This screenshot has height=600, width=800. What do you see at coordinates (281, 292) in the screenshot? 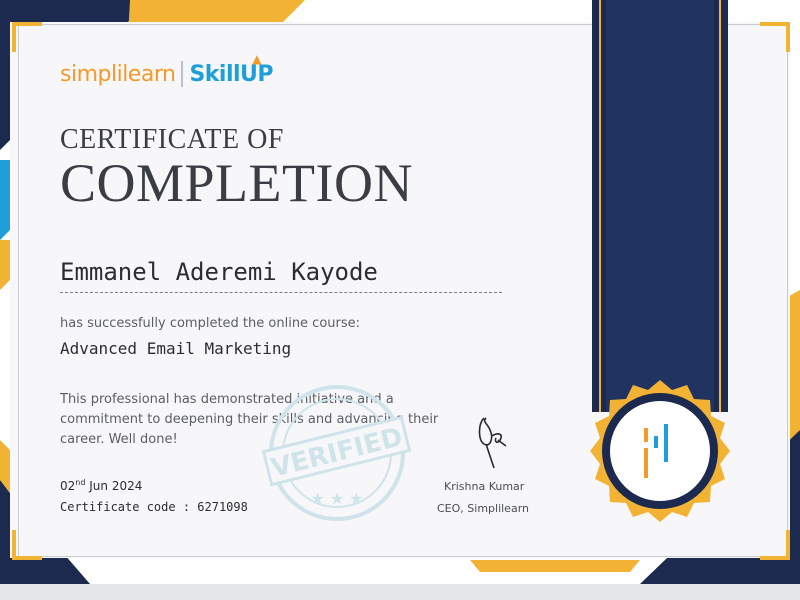
I see `name-underline` at bounding box center [281, 292].